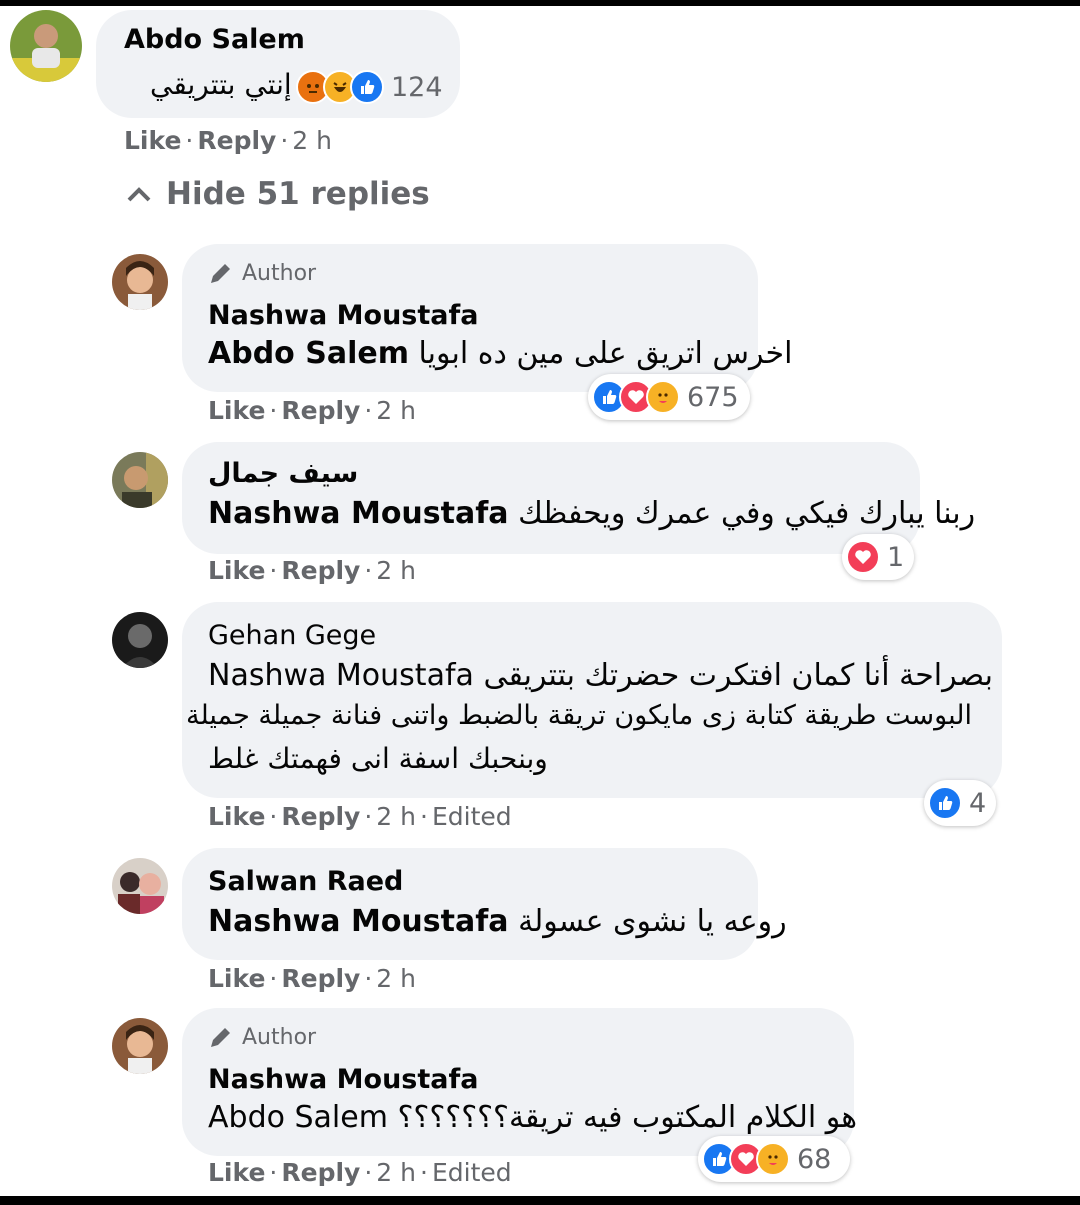 The width and height of the screenshot is (1080, 1205). I want to click on reaction-count: 4, so click(978, 803).